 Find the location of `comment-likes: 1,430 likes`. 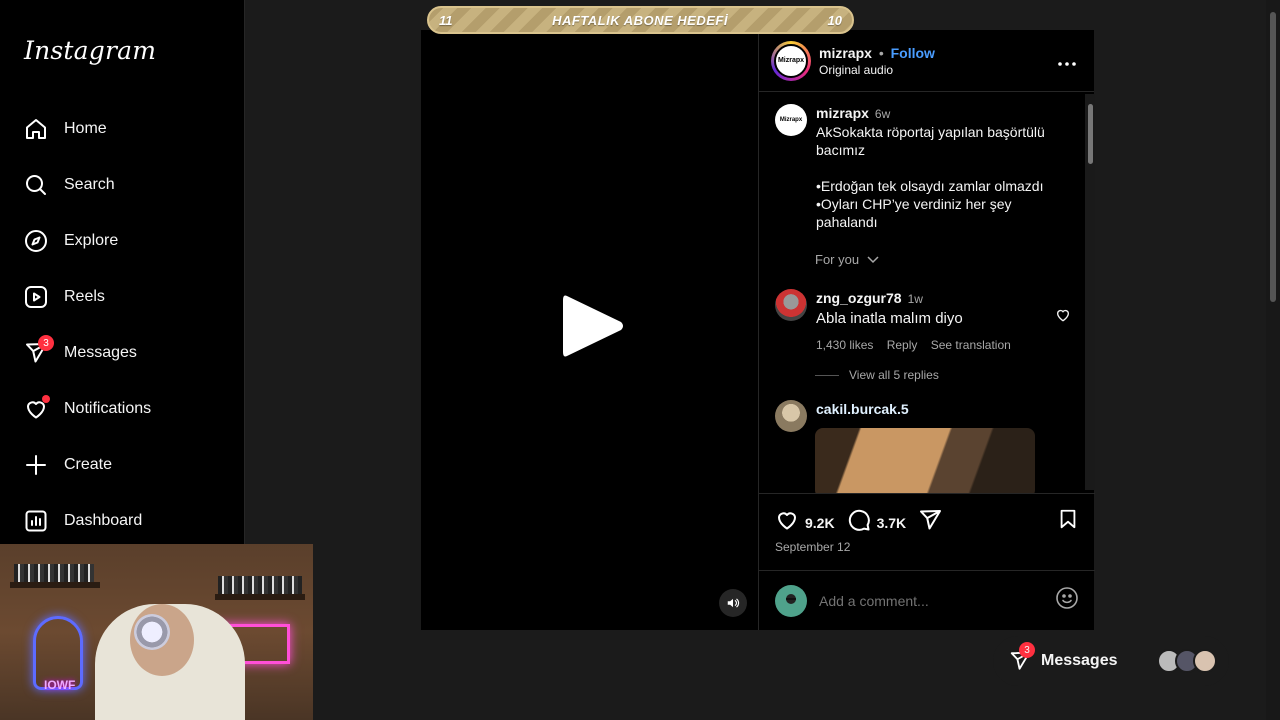

comment-likes: 1,430 likes is located at coordinates (844, 345).